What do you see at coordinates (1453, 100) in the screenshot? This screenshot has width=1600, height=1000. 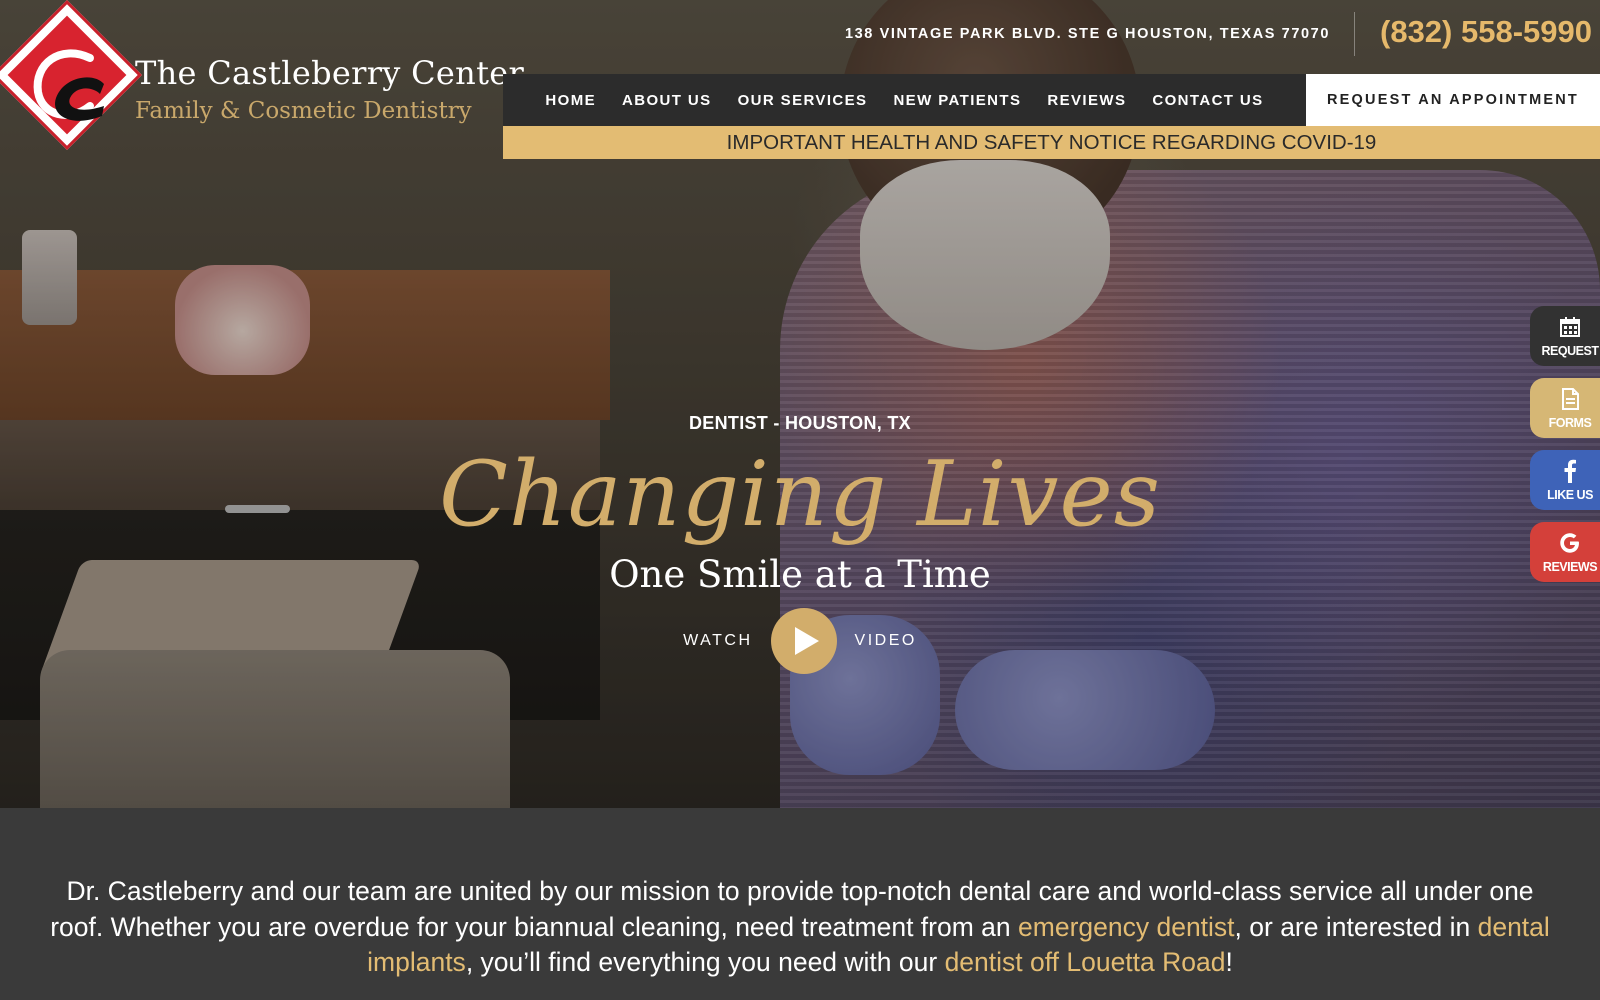 I see `request-appointment-button: REQUEST AN APPOINTMENT` at bounding box center [1453, 100].